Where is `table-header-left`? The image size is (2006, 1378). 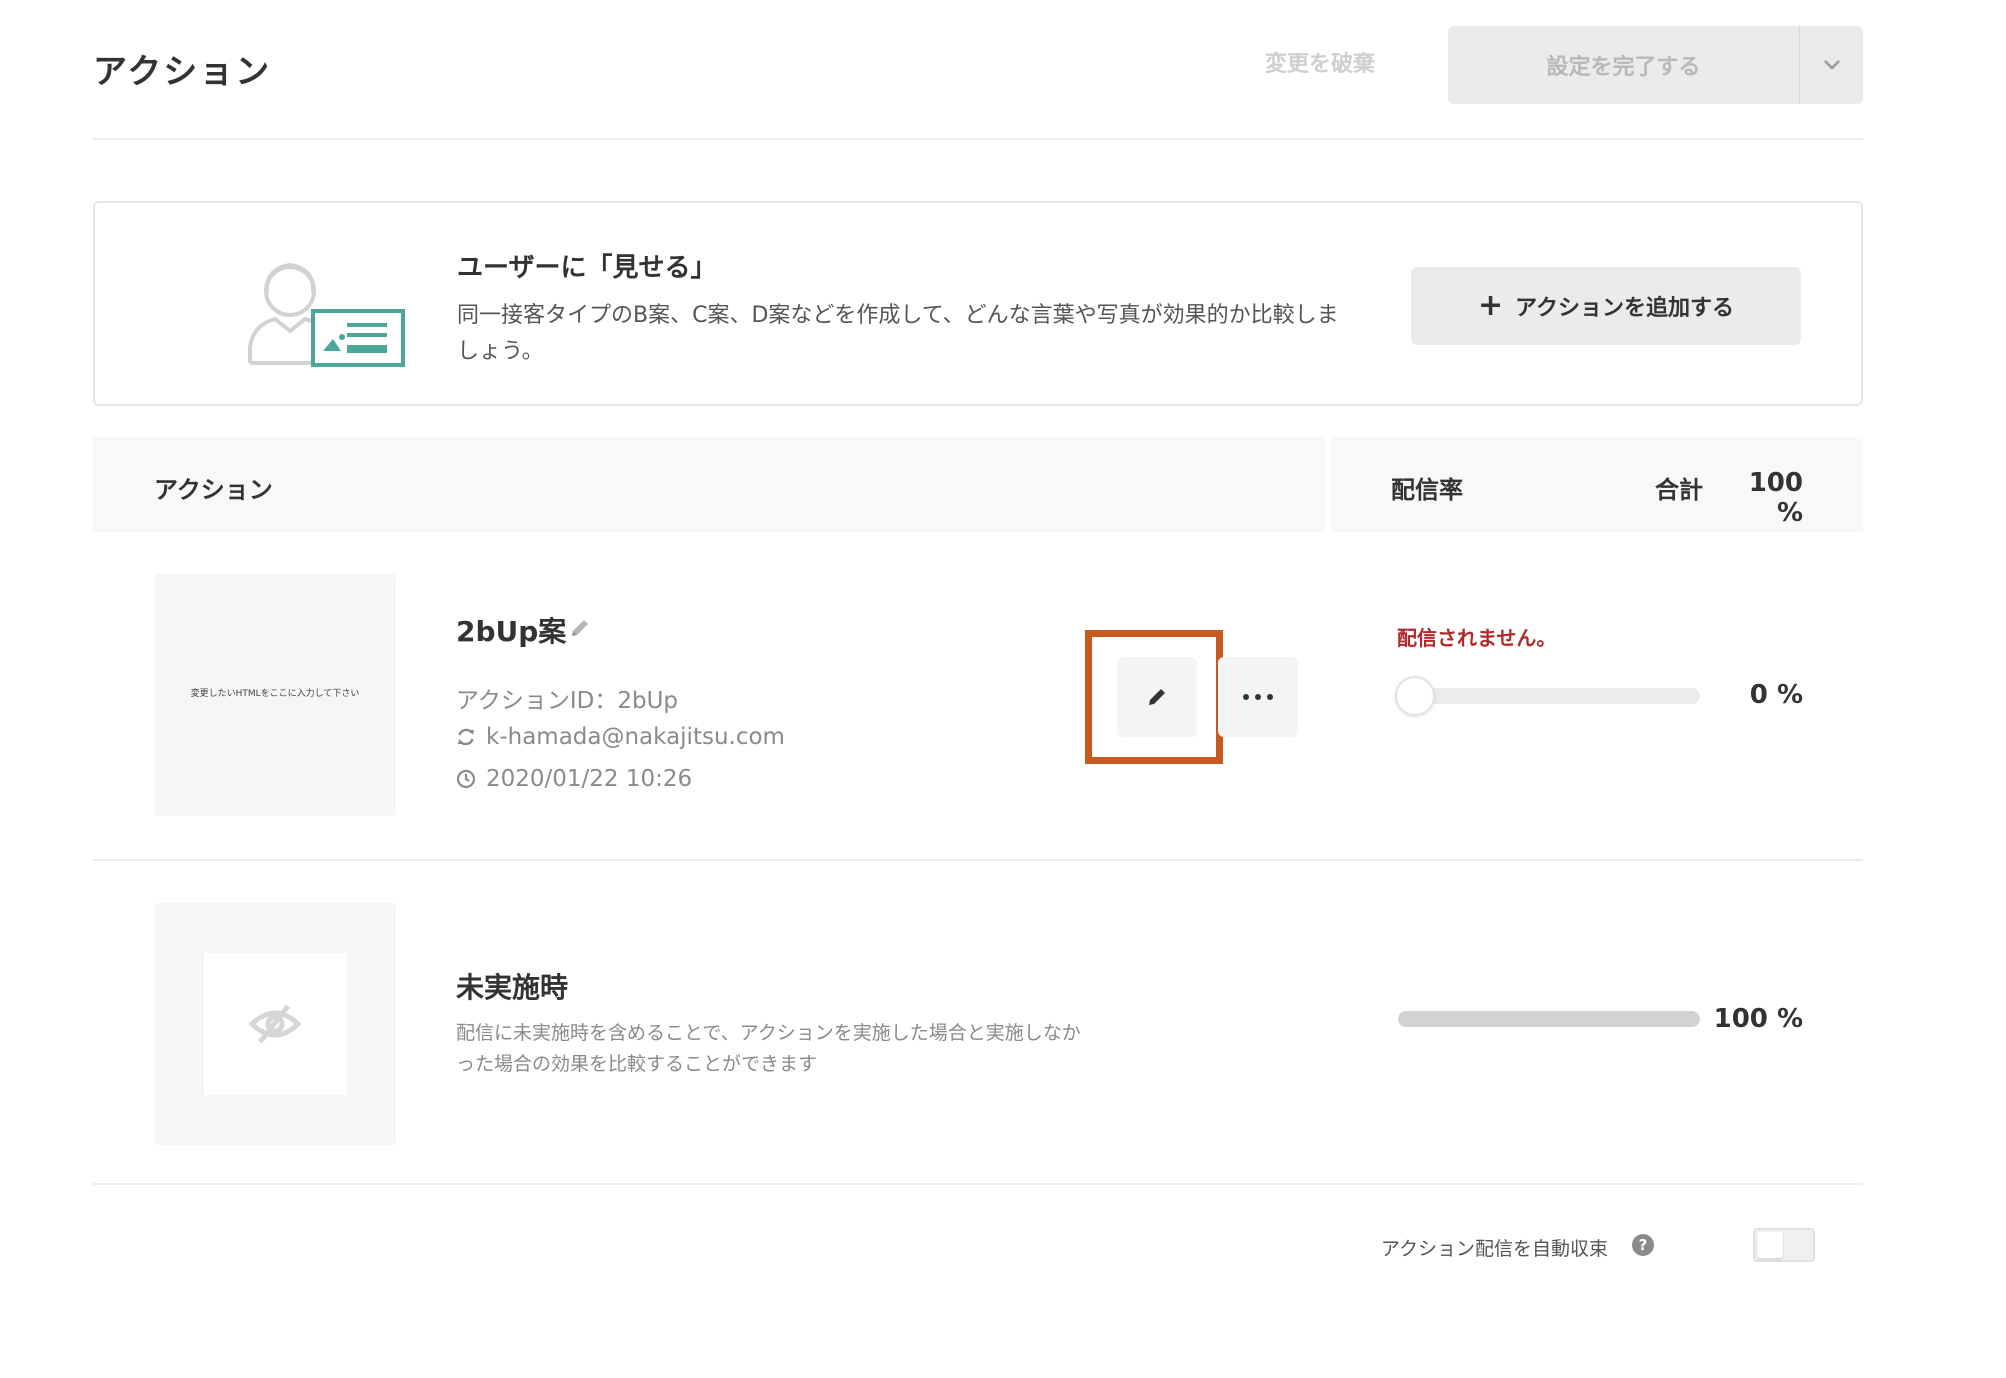
table-header-left is located at coordinates (709, 484).